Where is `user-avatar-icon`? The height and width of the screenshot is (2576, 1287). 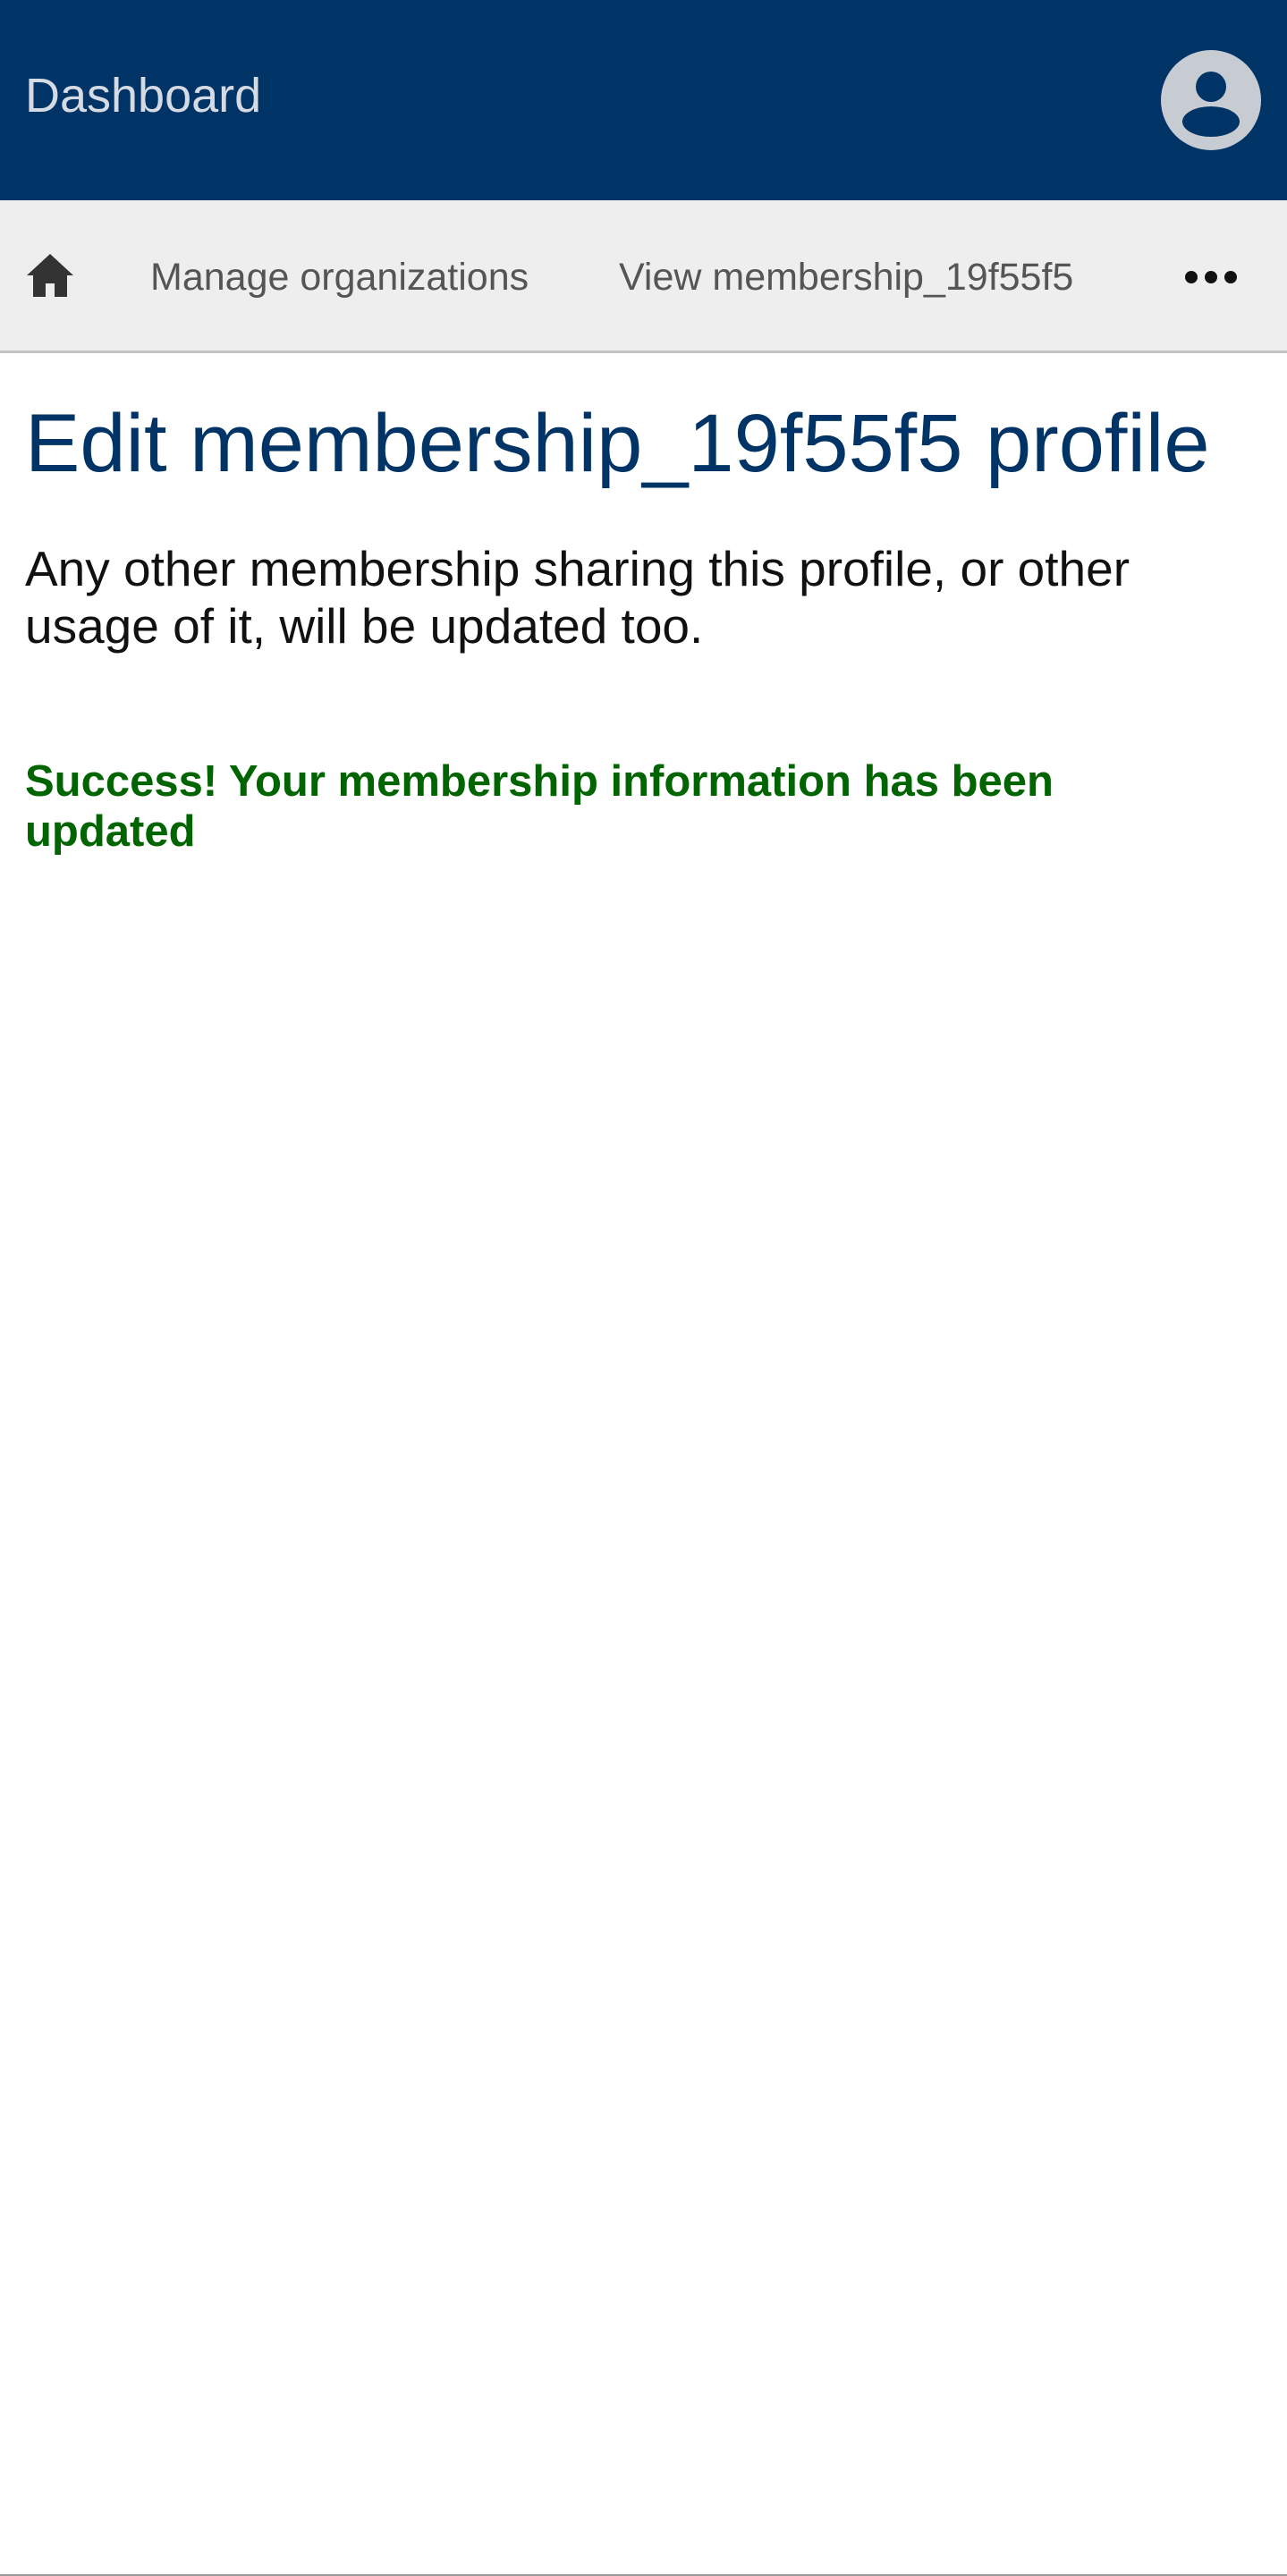 user-avatar-icon is located at coordinates (1211, 100).